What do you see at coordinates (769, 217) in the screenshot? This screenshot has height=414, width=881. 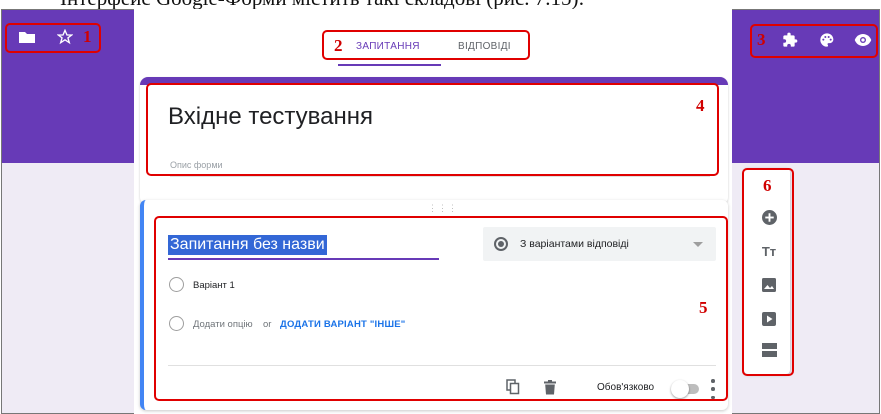 I see `add-question-icon` at bounding box center [769, 217].